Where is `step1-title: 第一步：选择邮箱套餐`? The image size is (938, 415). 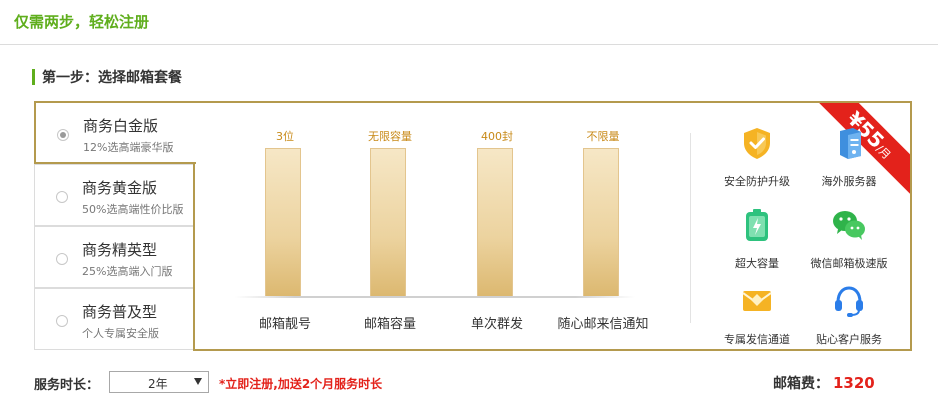
step1-title: 第一步：选择邮箱套餐 is located at coordinates (112, 78).